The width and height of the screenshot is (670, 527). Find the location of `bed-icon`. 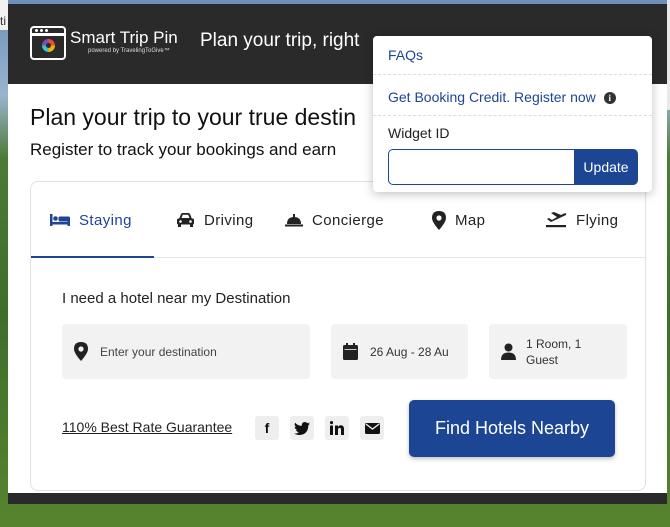

bed-icon is located at coordinates (60, 220).